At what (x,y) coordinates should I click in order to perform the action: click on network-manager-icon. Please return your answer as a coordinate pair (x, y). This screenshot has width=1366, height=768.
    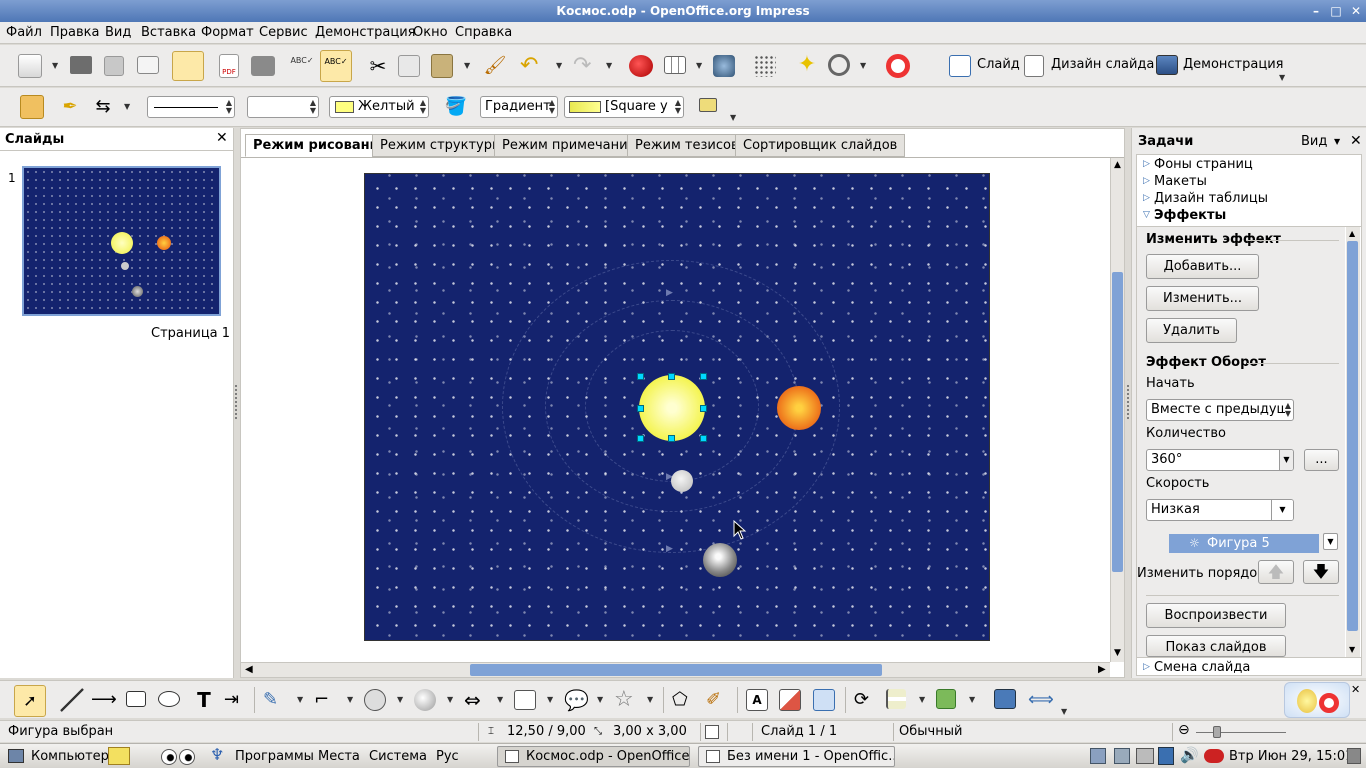
    Looking at the image, I should click on (1122, 756).